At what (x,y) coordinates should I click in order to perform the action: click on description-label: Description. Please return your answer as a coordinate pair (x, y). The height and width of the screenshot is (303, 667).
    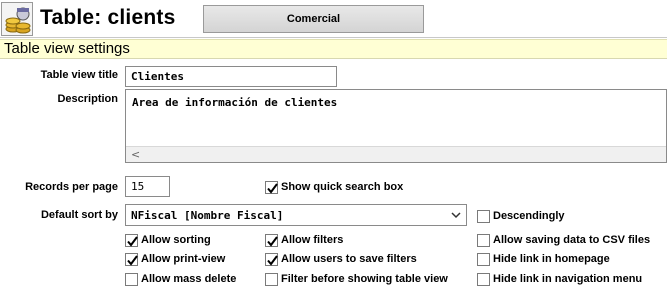
    Looking at the image, I should click on (87, 99).